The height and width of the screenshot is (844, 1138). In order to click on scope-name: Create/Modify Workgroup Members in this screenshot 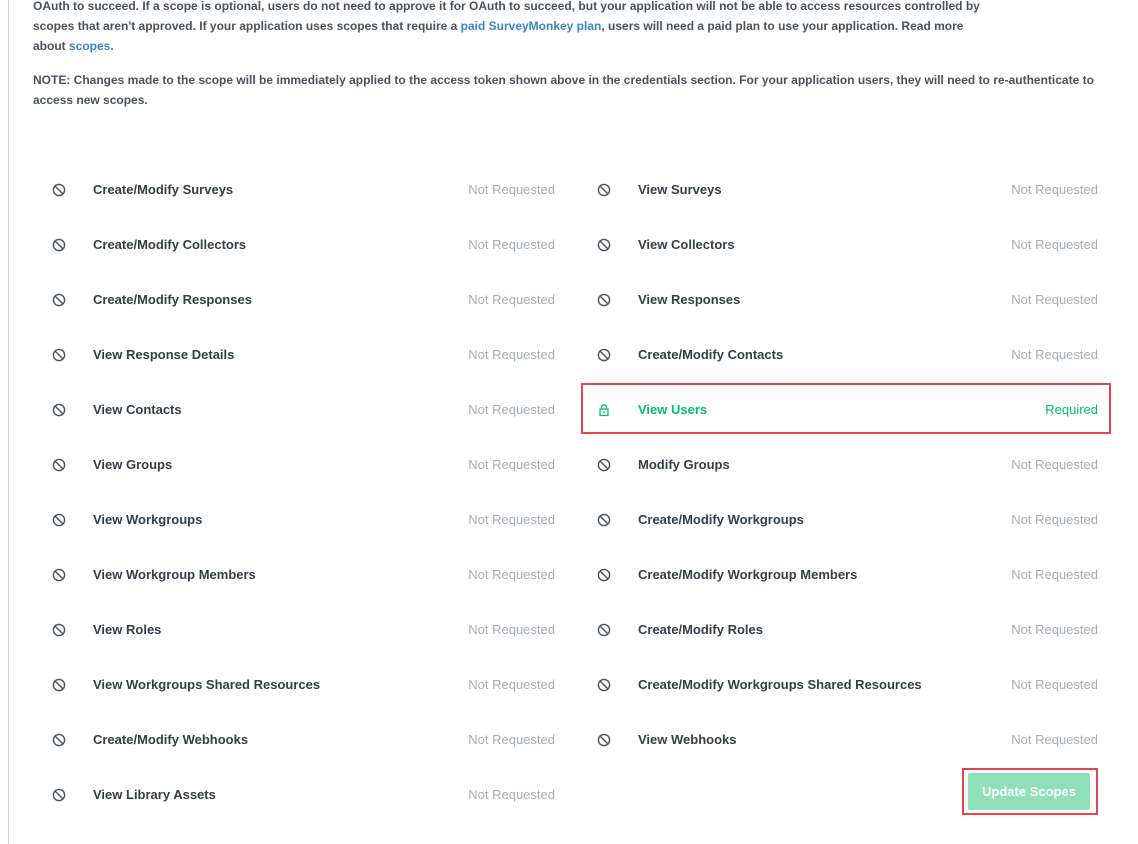, I will do `click(748, 574)`.